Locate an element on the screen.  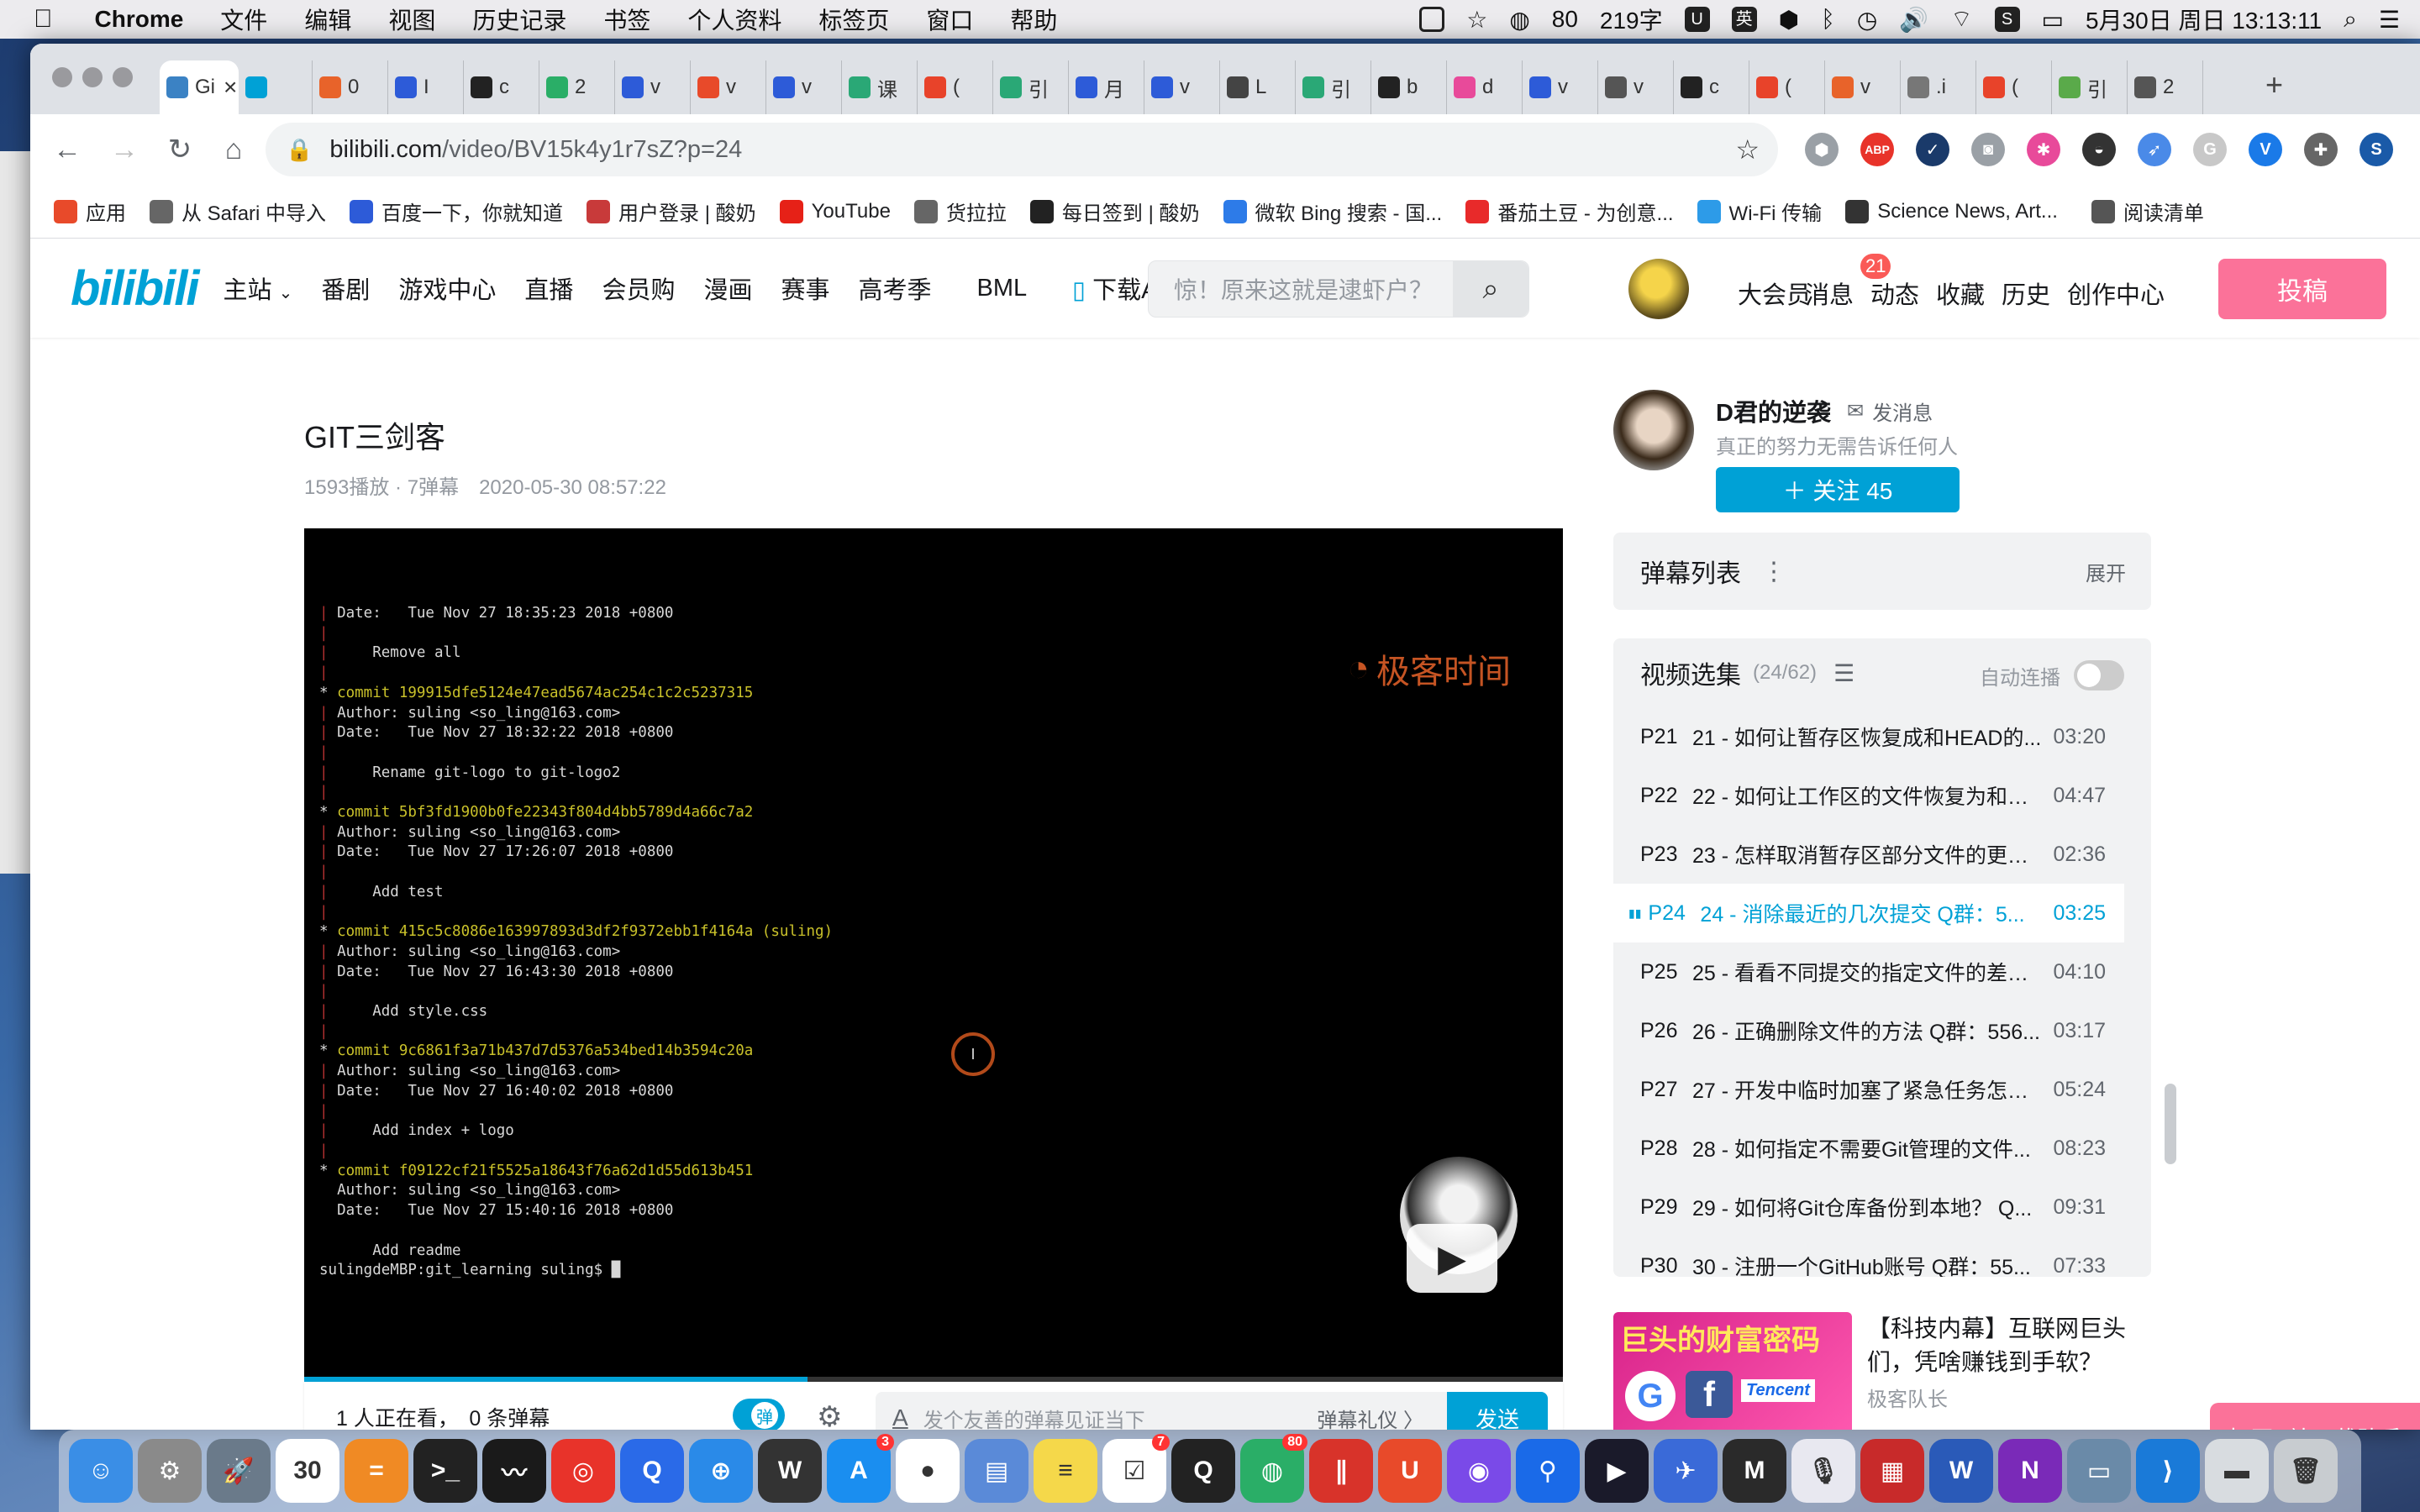
menu-window: 窗口 is located at coordinates (950, 19).